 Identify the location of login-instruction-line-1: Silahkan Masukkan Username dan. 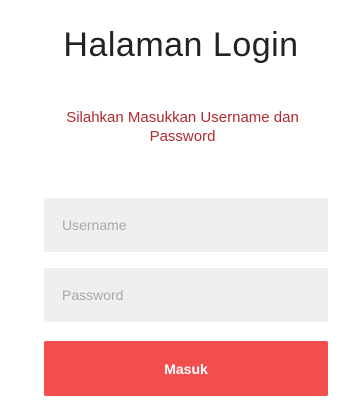
(182, 117).